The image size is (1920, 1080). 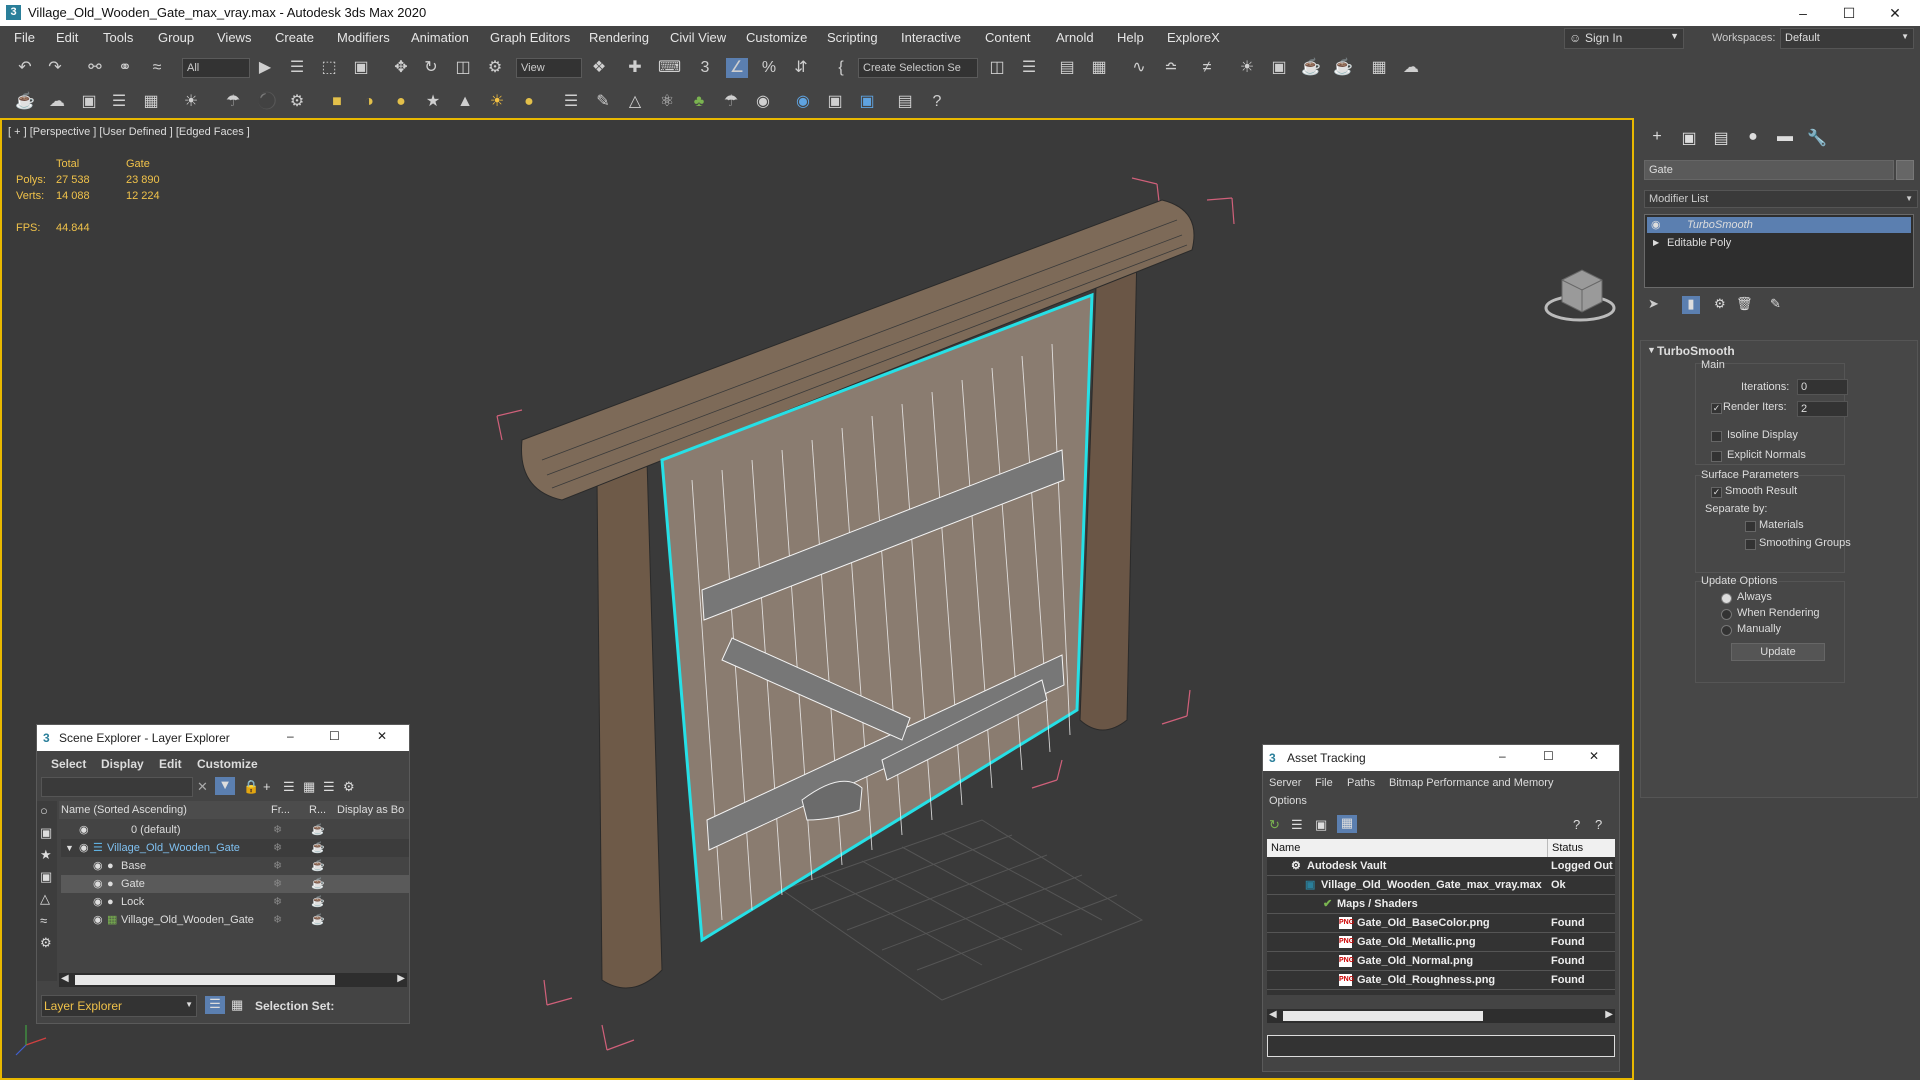 I want to click on menu-edit: Edit, so click(x=67, y=37).